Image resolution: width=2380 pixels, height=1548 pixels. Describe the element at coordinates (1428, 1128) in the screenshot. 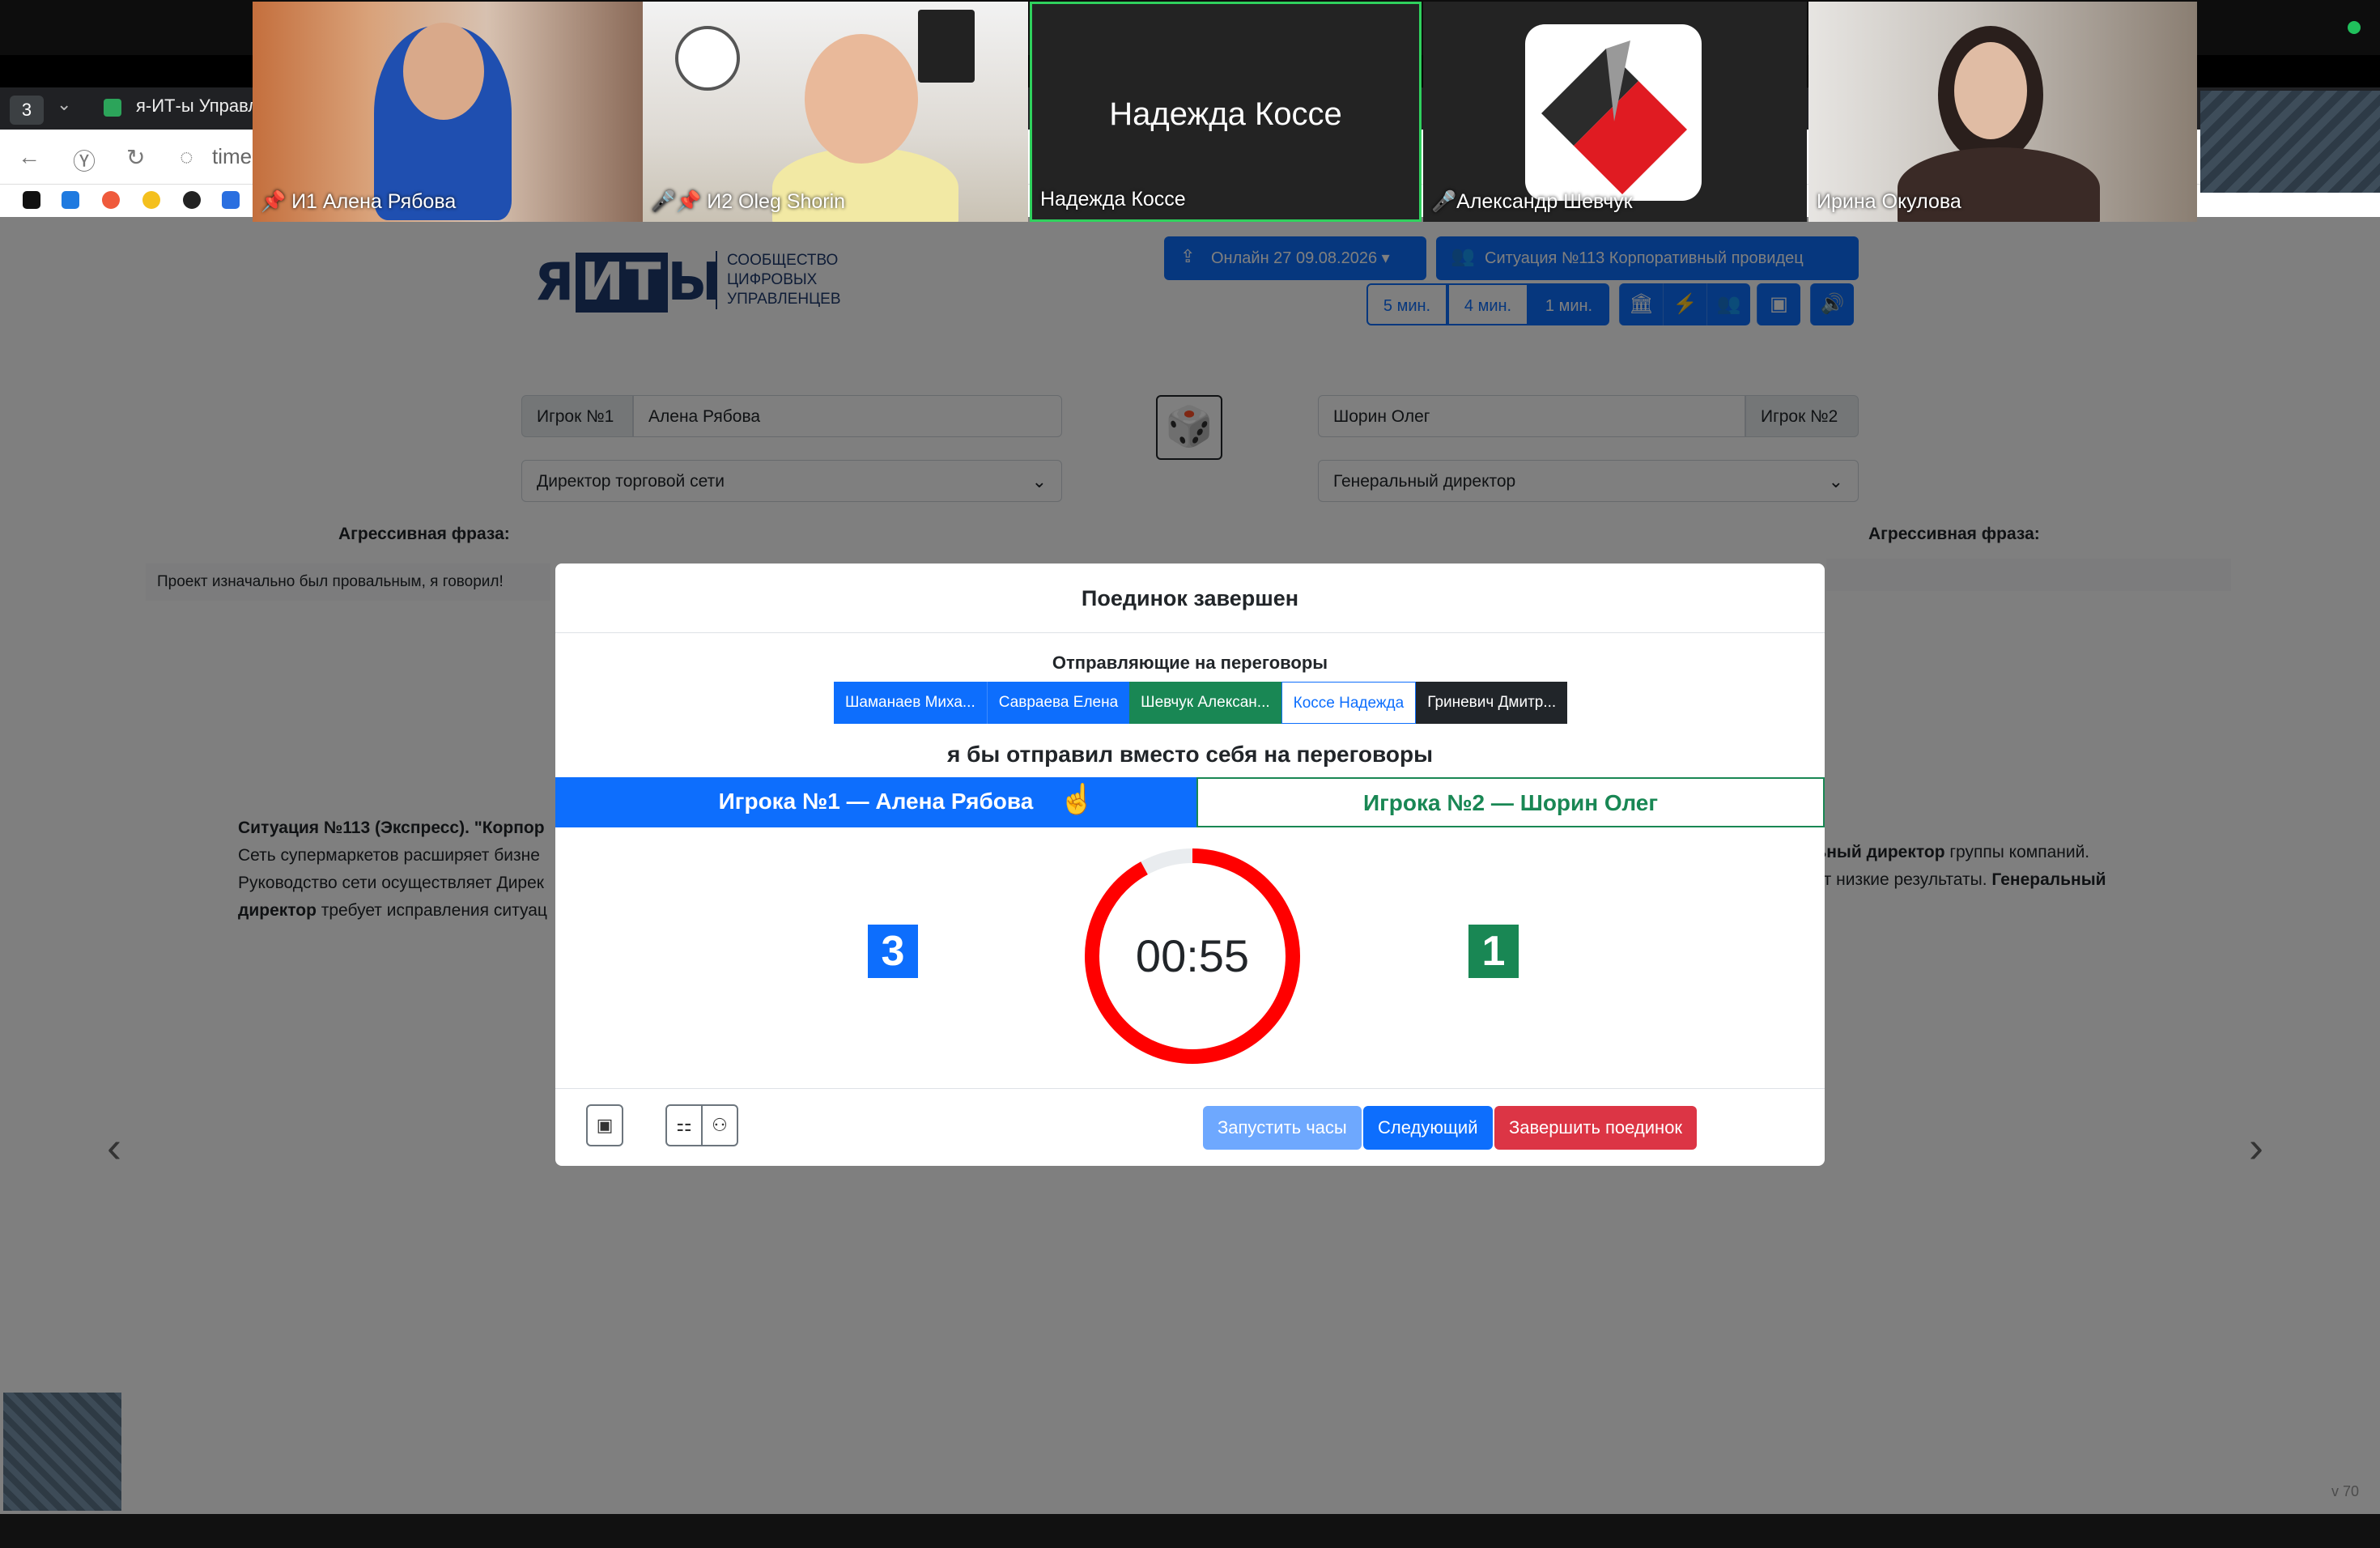

I see `next-button: Следующий` at that location.